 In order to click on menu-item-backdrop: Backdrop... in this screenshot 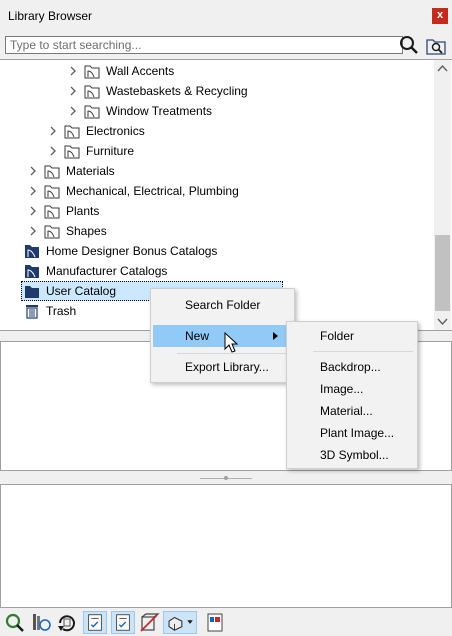, I will do `click(352, 367)`.